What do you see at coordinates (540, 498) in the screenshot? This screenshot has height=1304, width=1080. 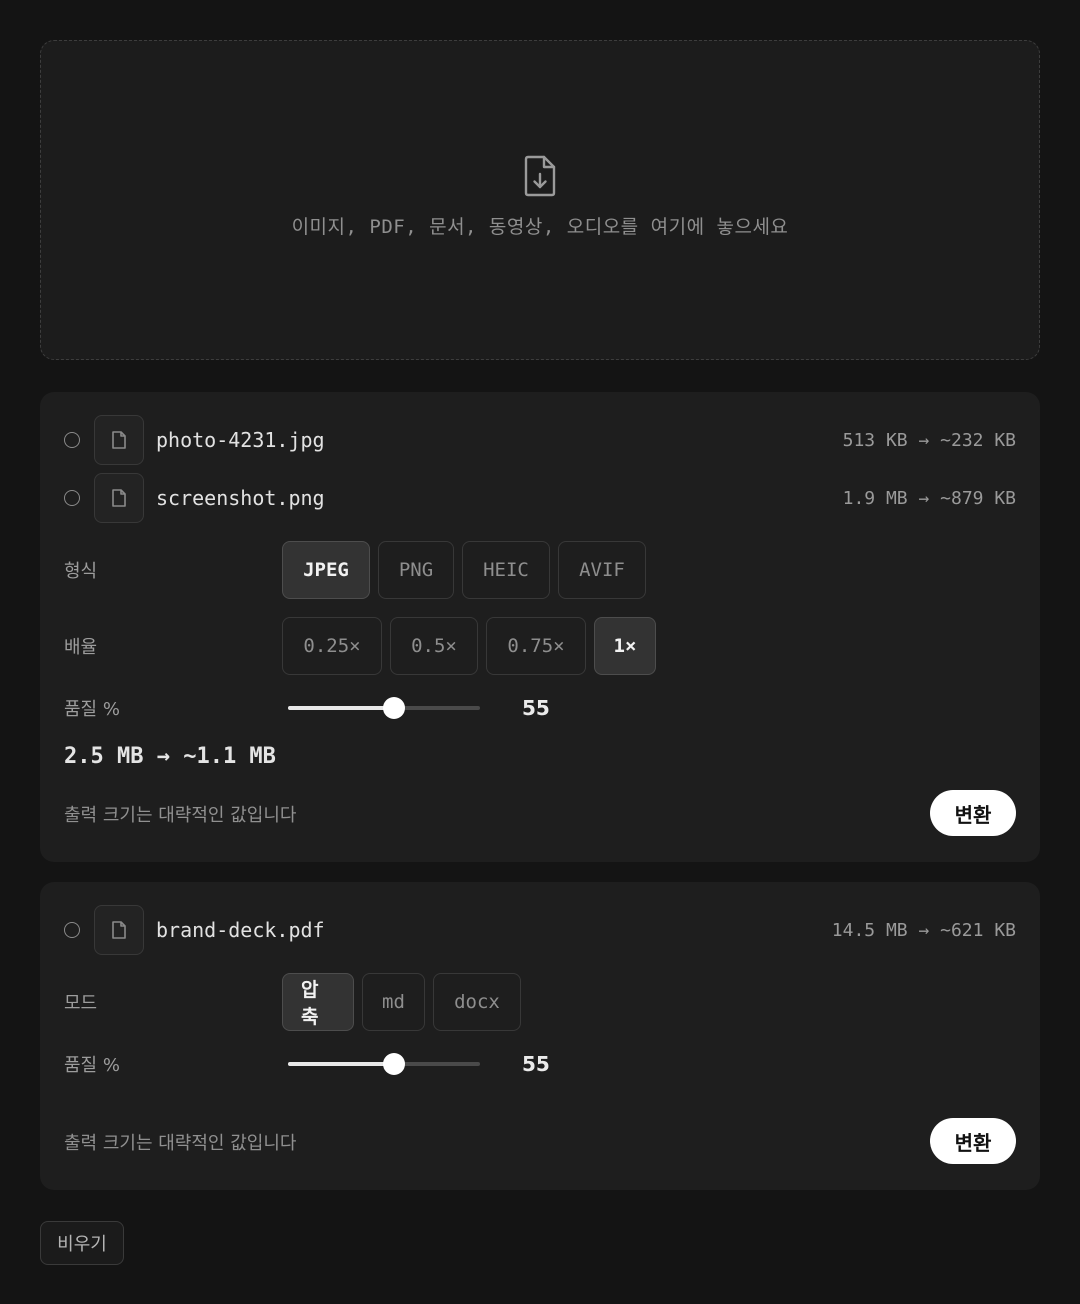 I see `file-row: screenshot.png 1.9 MB → ~879 KB` at bounding box center [540, 498].